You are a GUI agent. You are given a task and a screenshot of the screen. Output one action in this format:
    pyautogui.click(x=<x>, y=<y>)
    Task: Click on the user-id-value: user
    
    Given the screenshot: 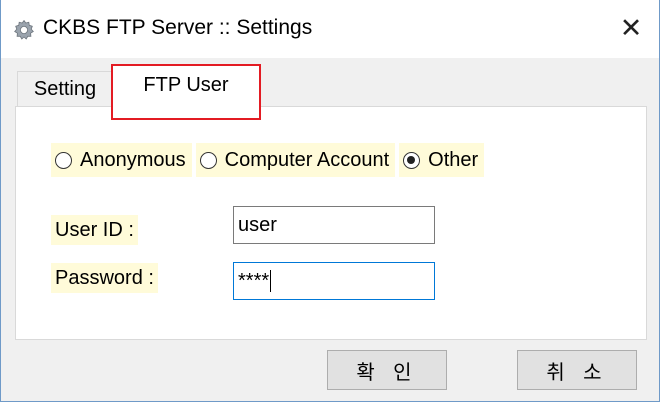 What is the action you would take?
    pyautogui.click(x=257, y=224)
    